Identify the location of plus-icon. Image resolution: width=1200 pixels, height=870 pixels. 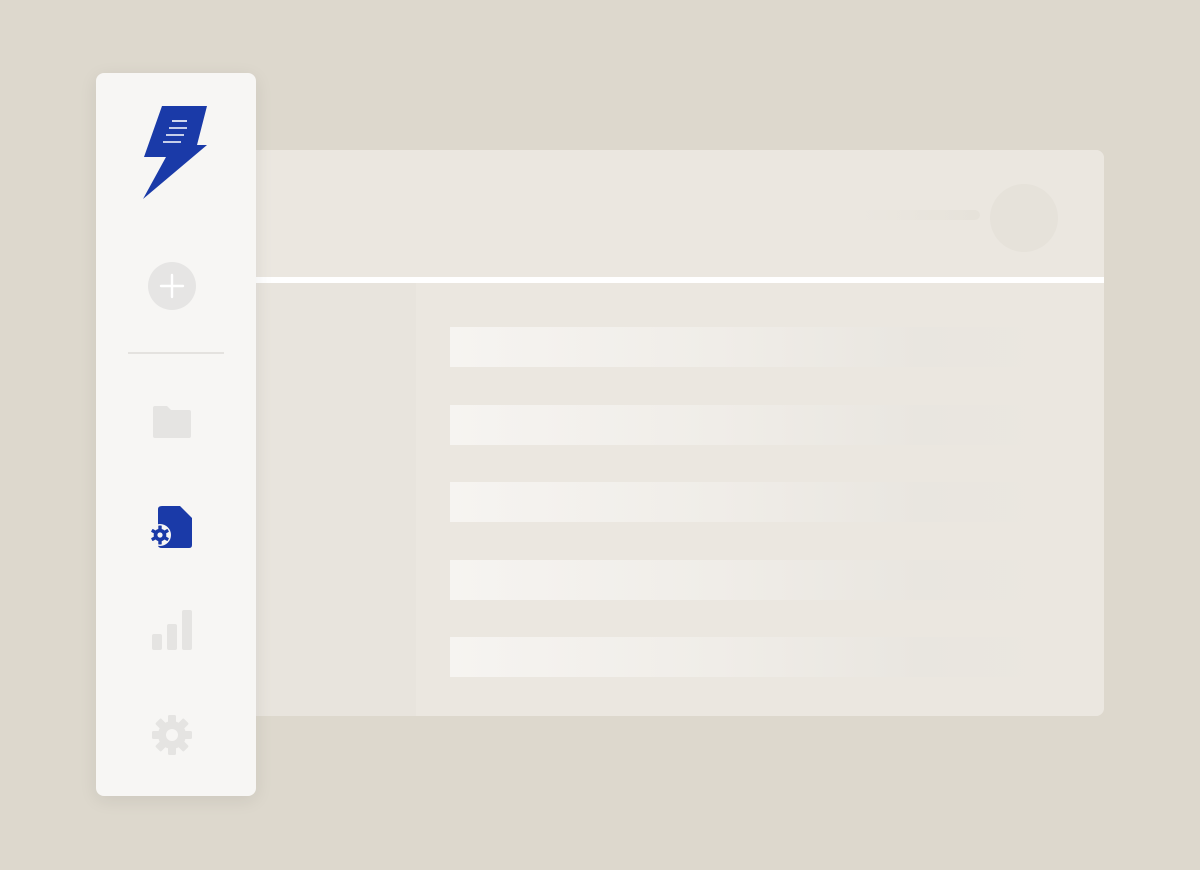
(172, 286).